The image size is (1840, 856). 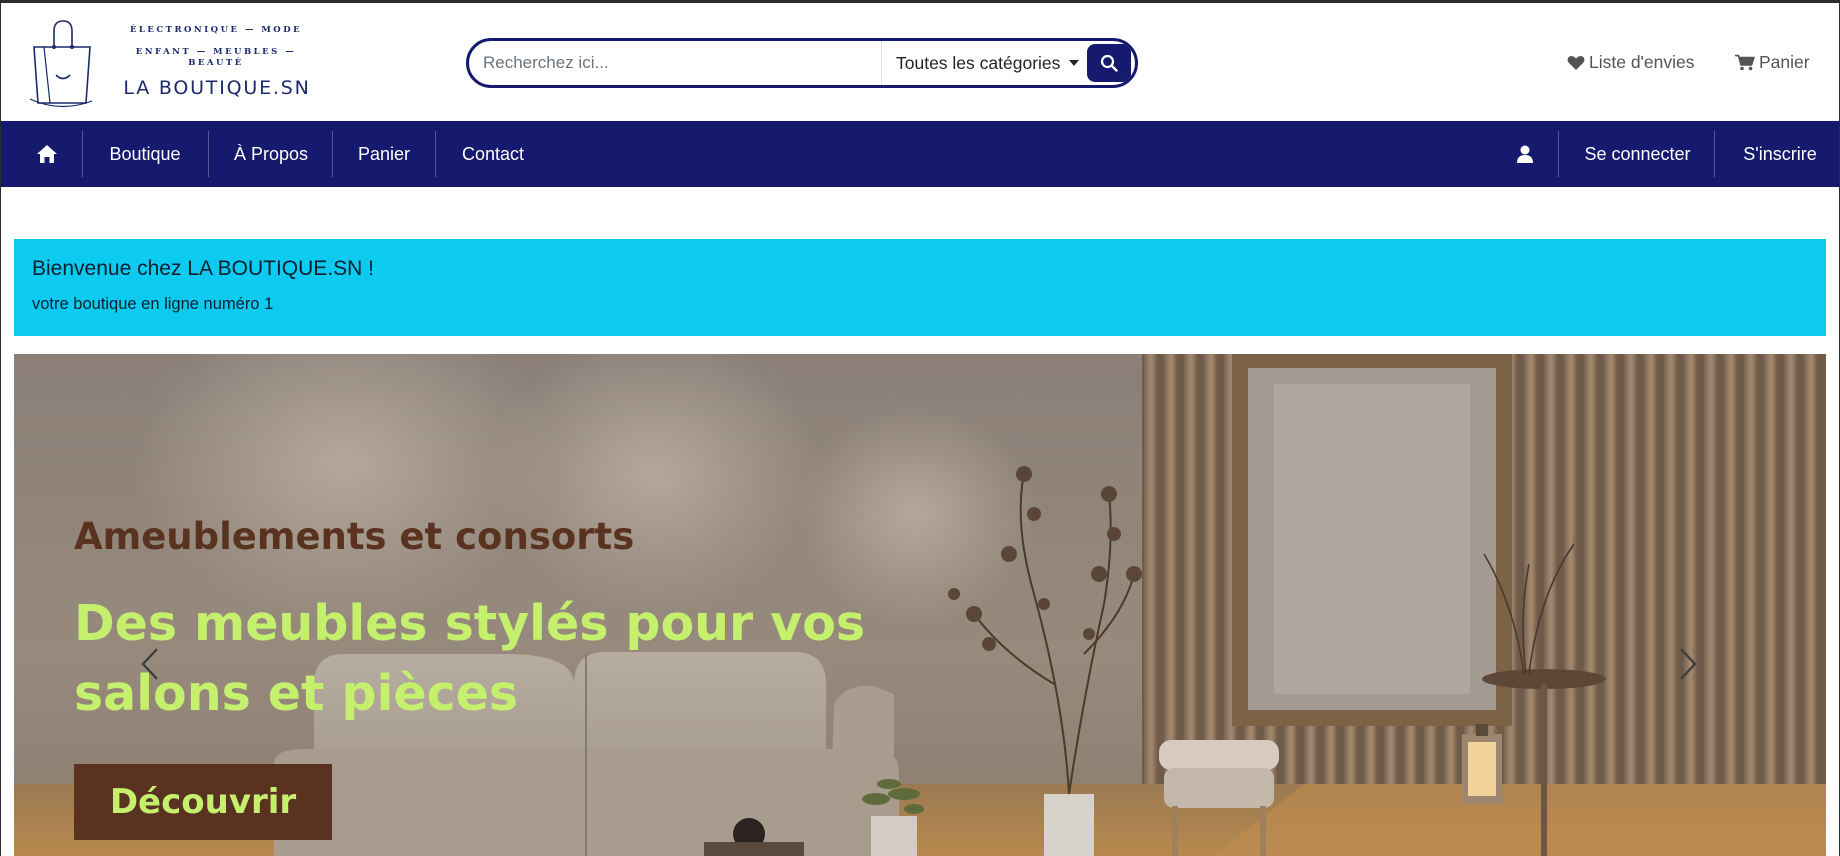 I want to click on nav-item-panier: Panier, so click(x=384, y=154).